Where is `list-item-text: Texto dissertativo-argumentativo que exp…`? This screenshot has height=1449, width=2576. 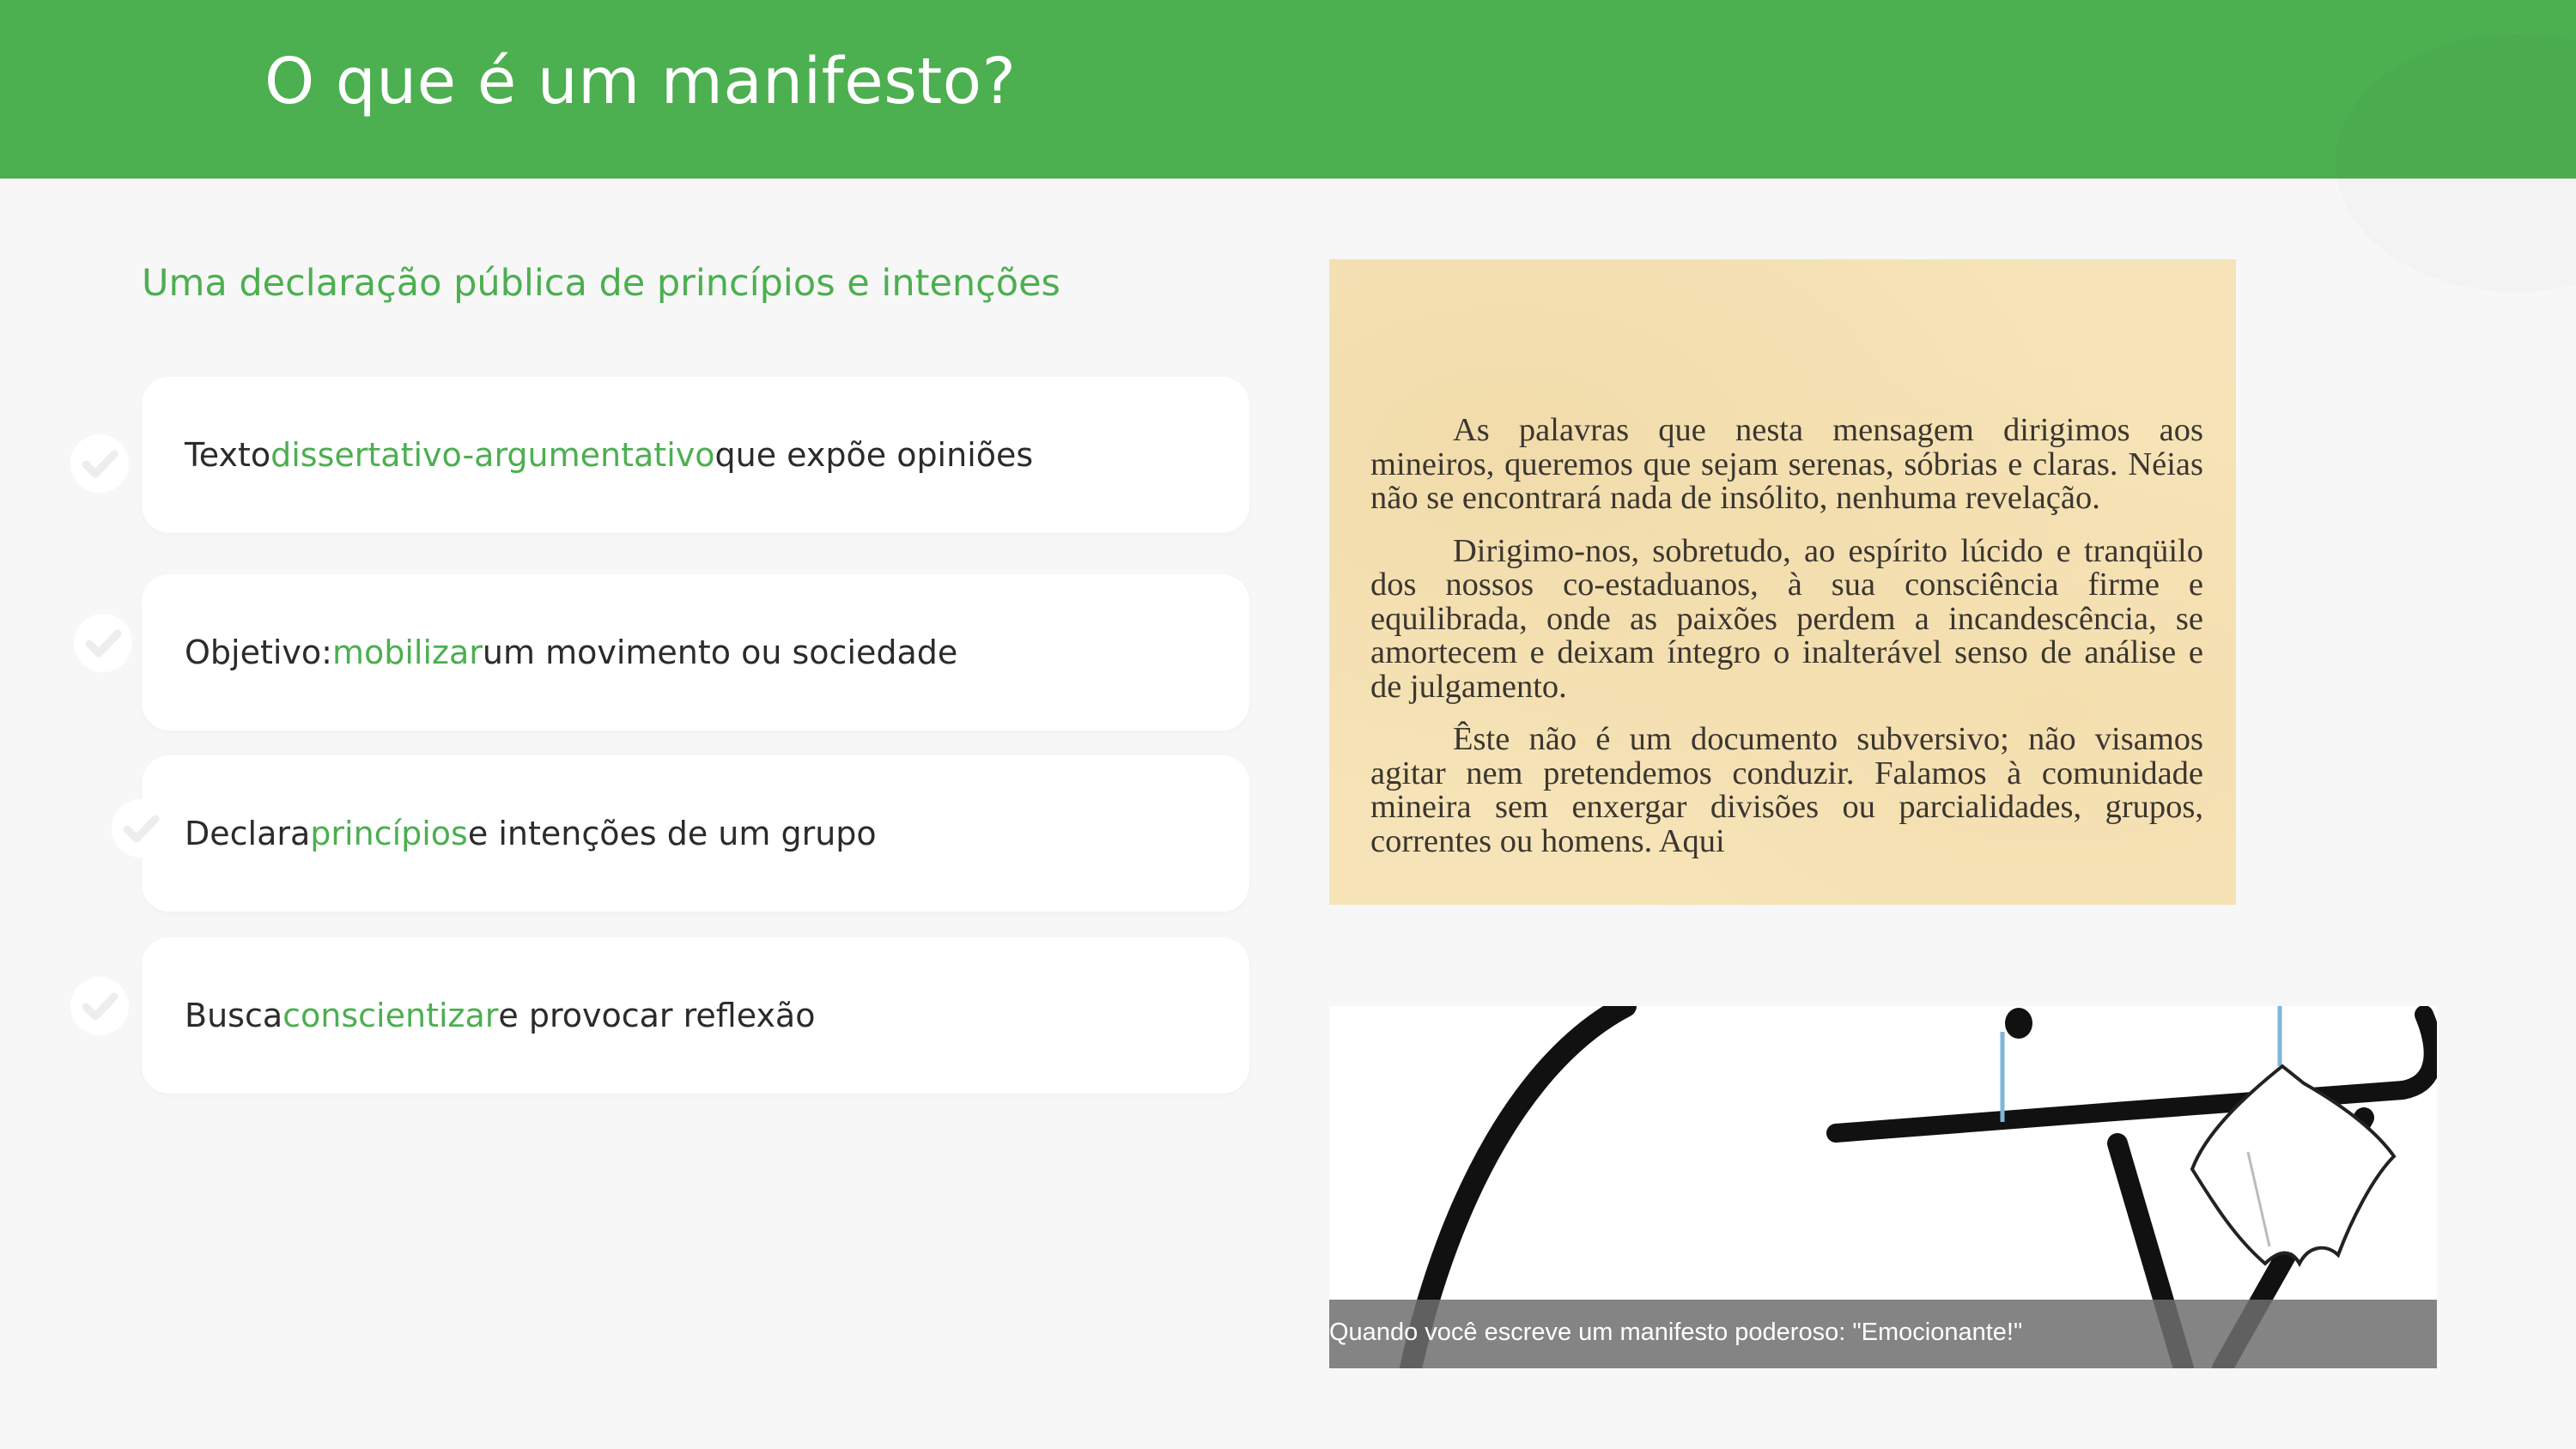
list-item-text: Texto dissertativo-argumentativo que exp… is located at coordinates (609, 455).